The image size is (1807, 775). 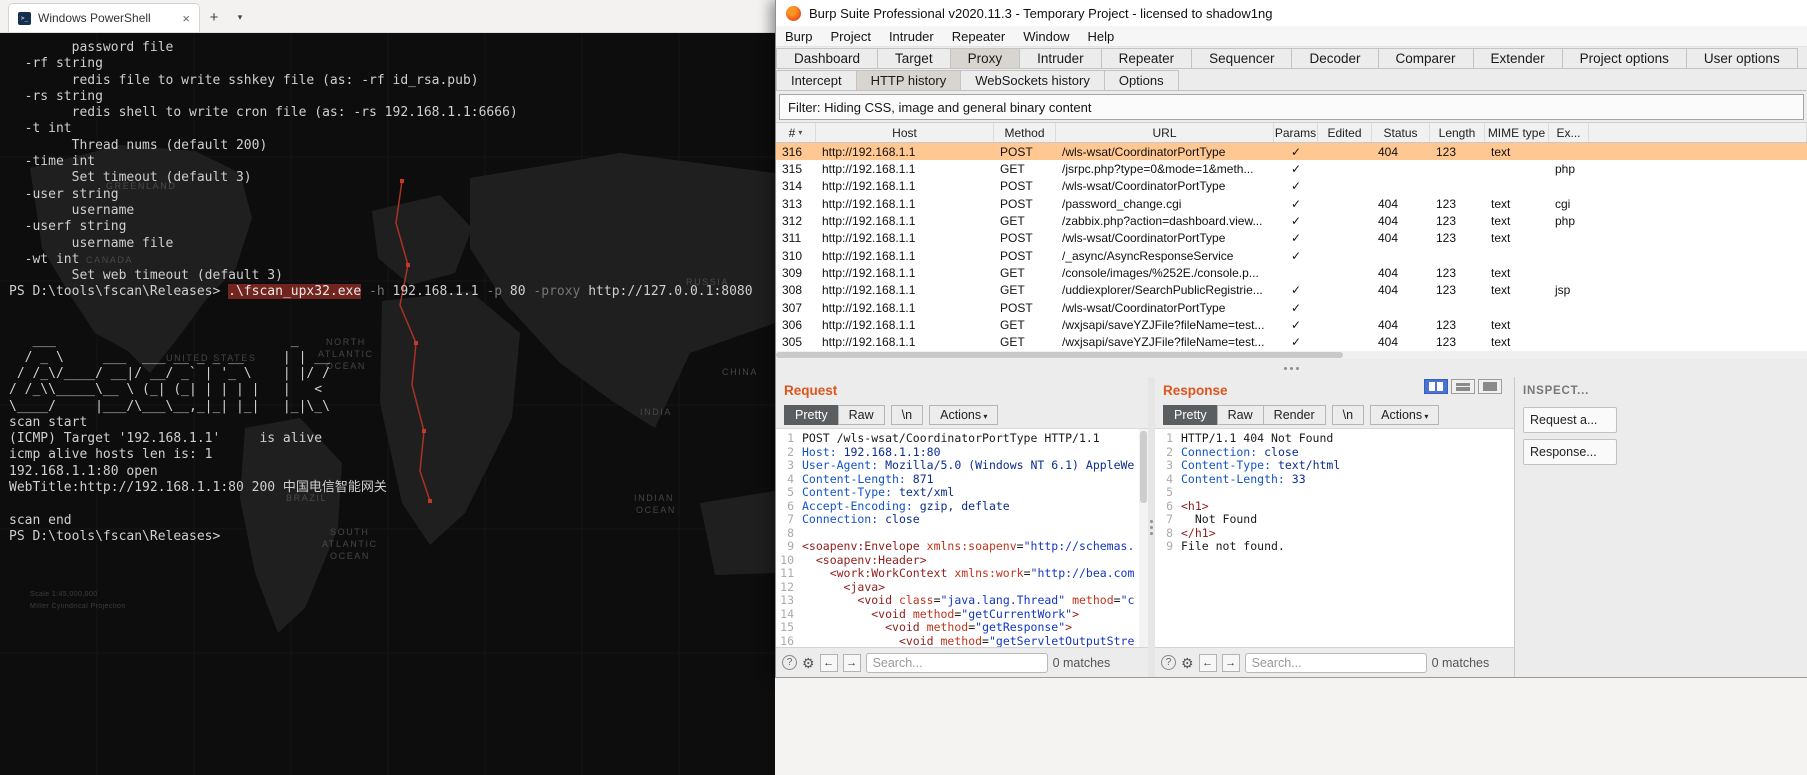 What do you see at coordinates (787, 614) in the screenshot?
I see `line-number: 14` at bounding box center [787, 614].